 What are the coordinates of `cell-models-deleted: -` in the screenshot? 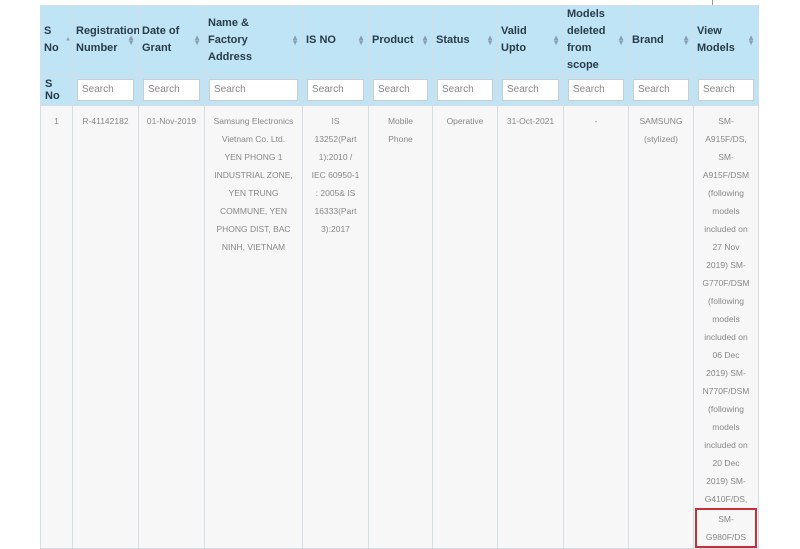 It's located at (596, 327).